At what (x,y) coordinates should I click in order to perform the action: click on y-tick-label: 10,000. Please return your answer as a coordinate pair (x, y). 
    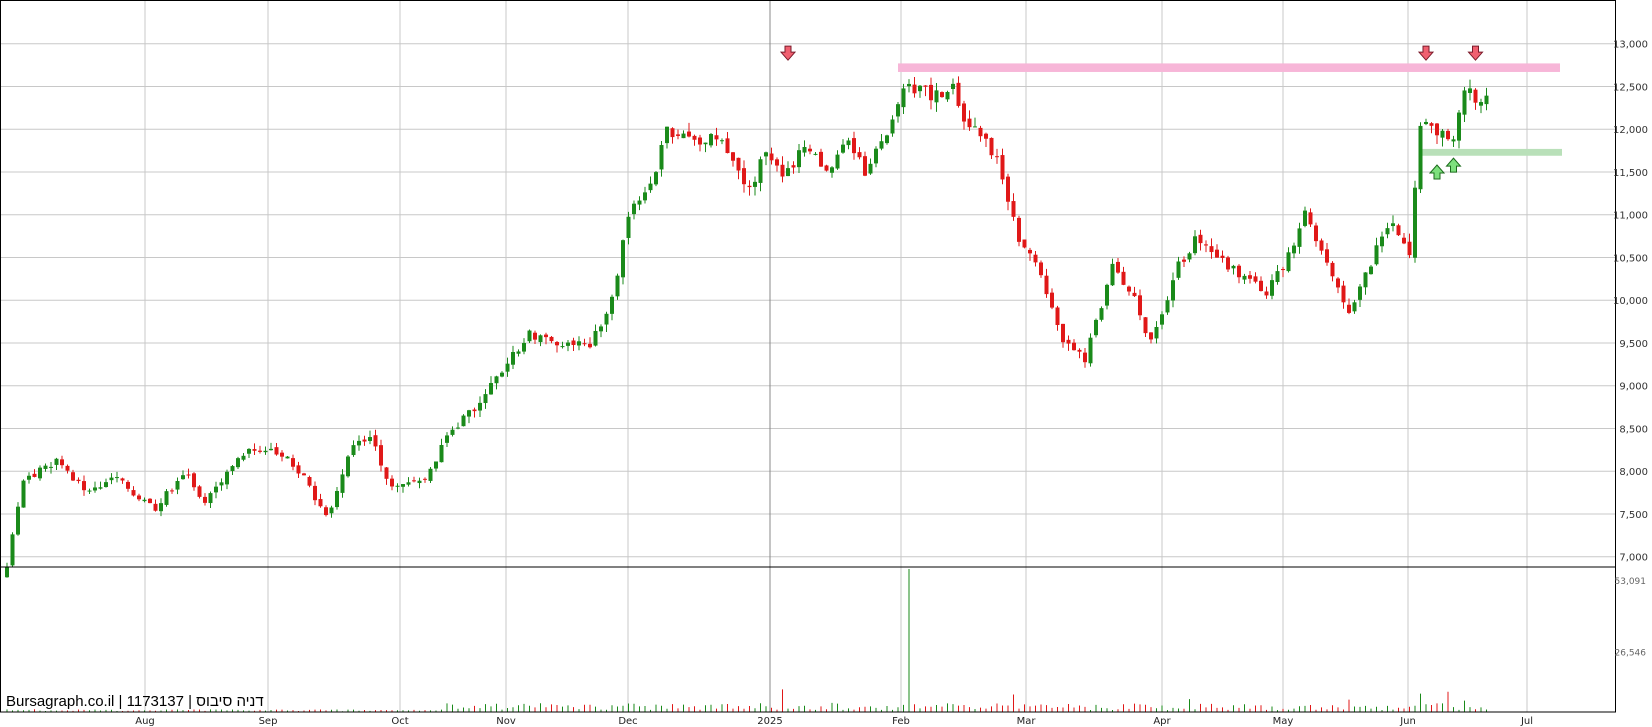
    Looking at the image, I should click on (1630, 301).